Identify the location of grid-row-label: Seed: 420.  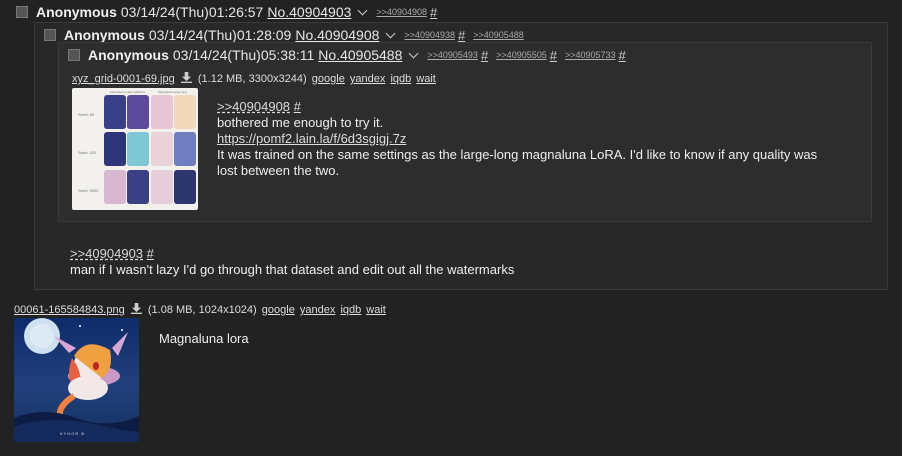
(87, 152).